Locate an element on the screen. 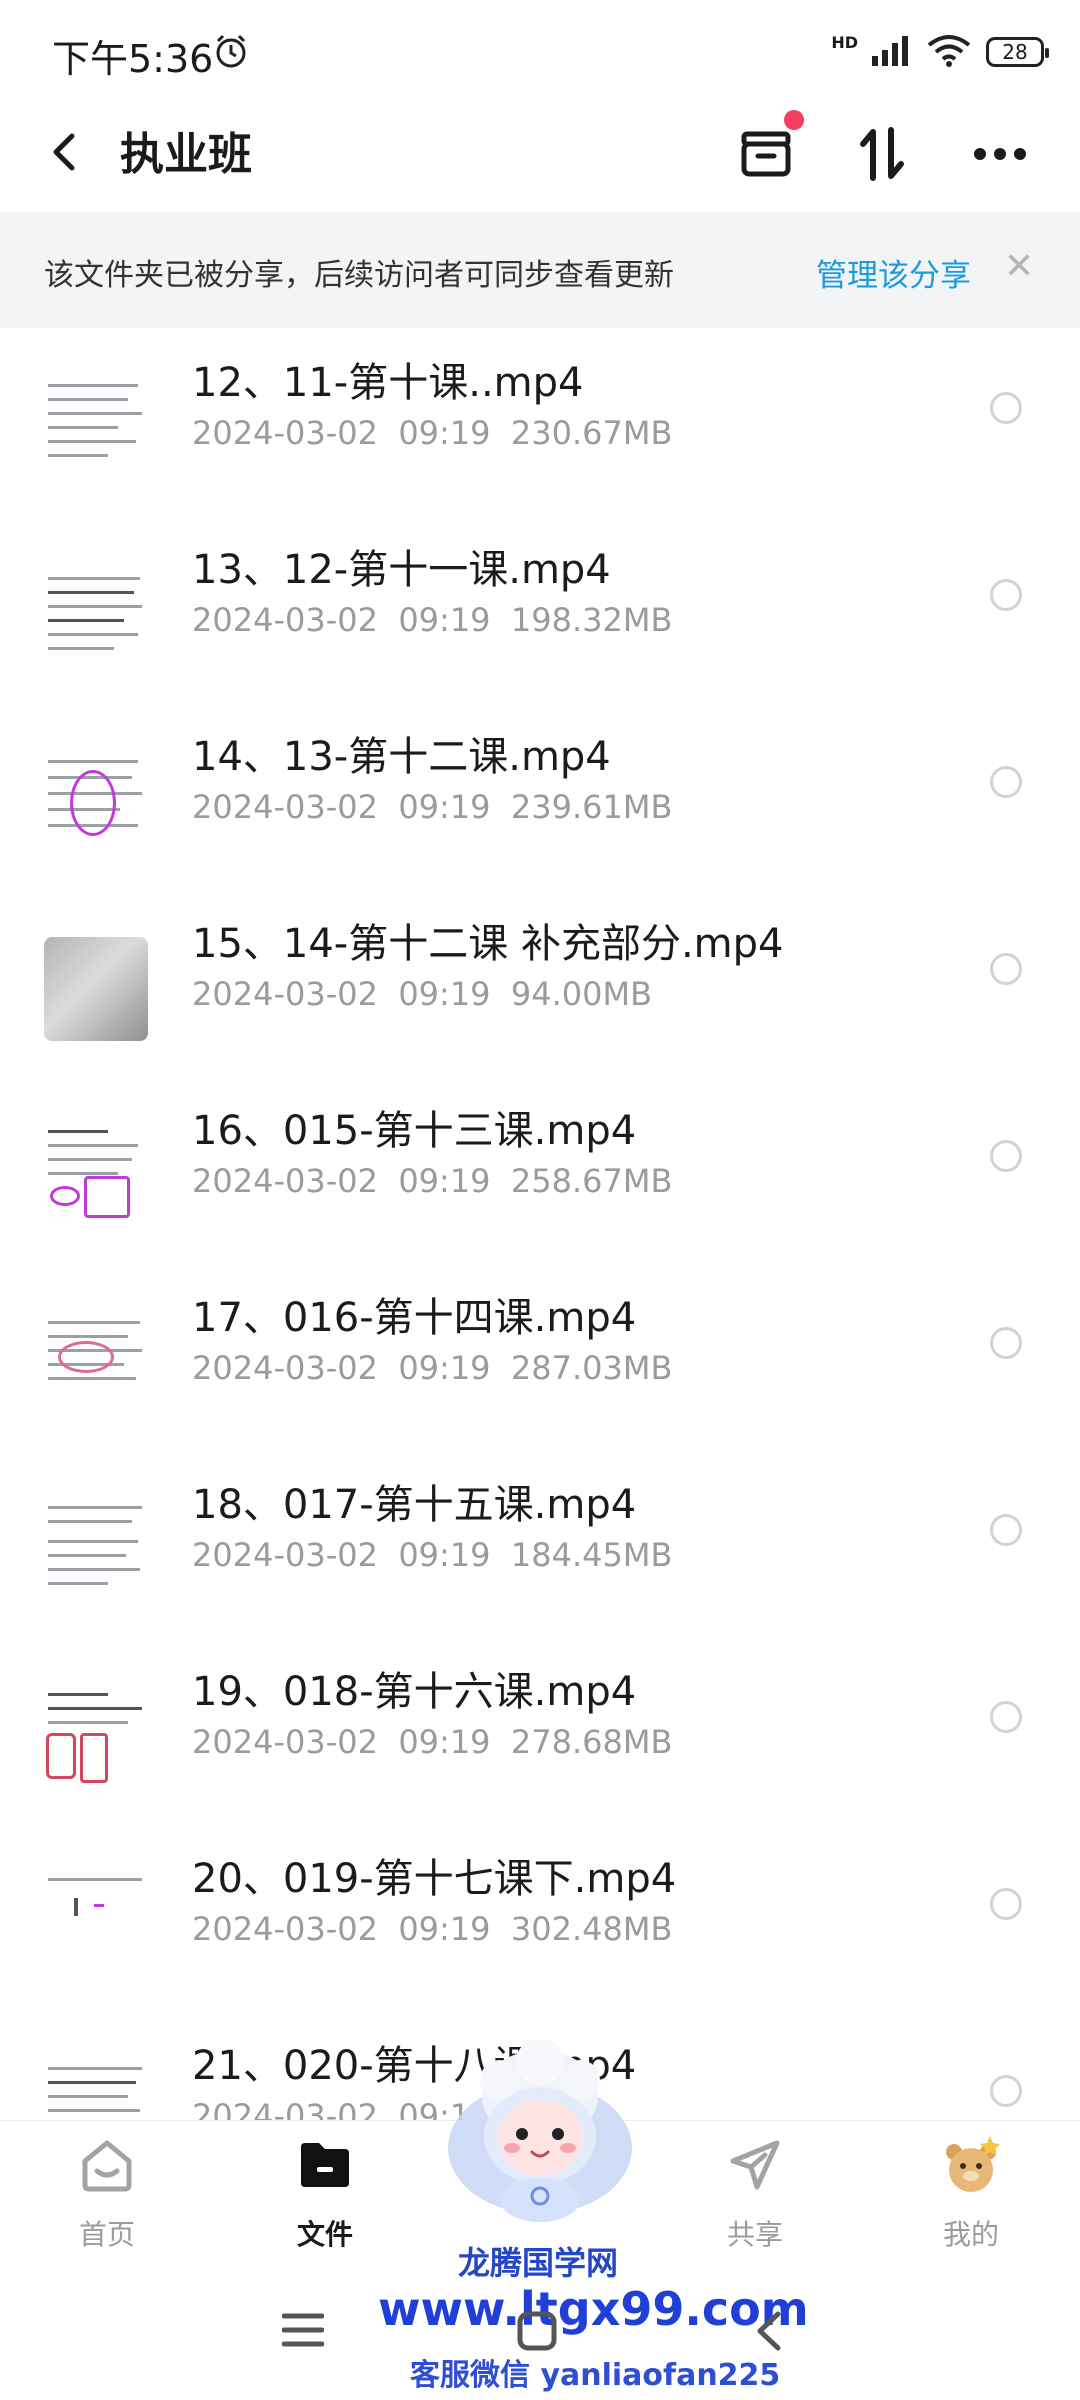 The image size is (1080, 2400). alarm-icon is located at coordinates (231, 53).